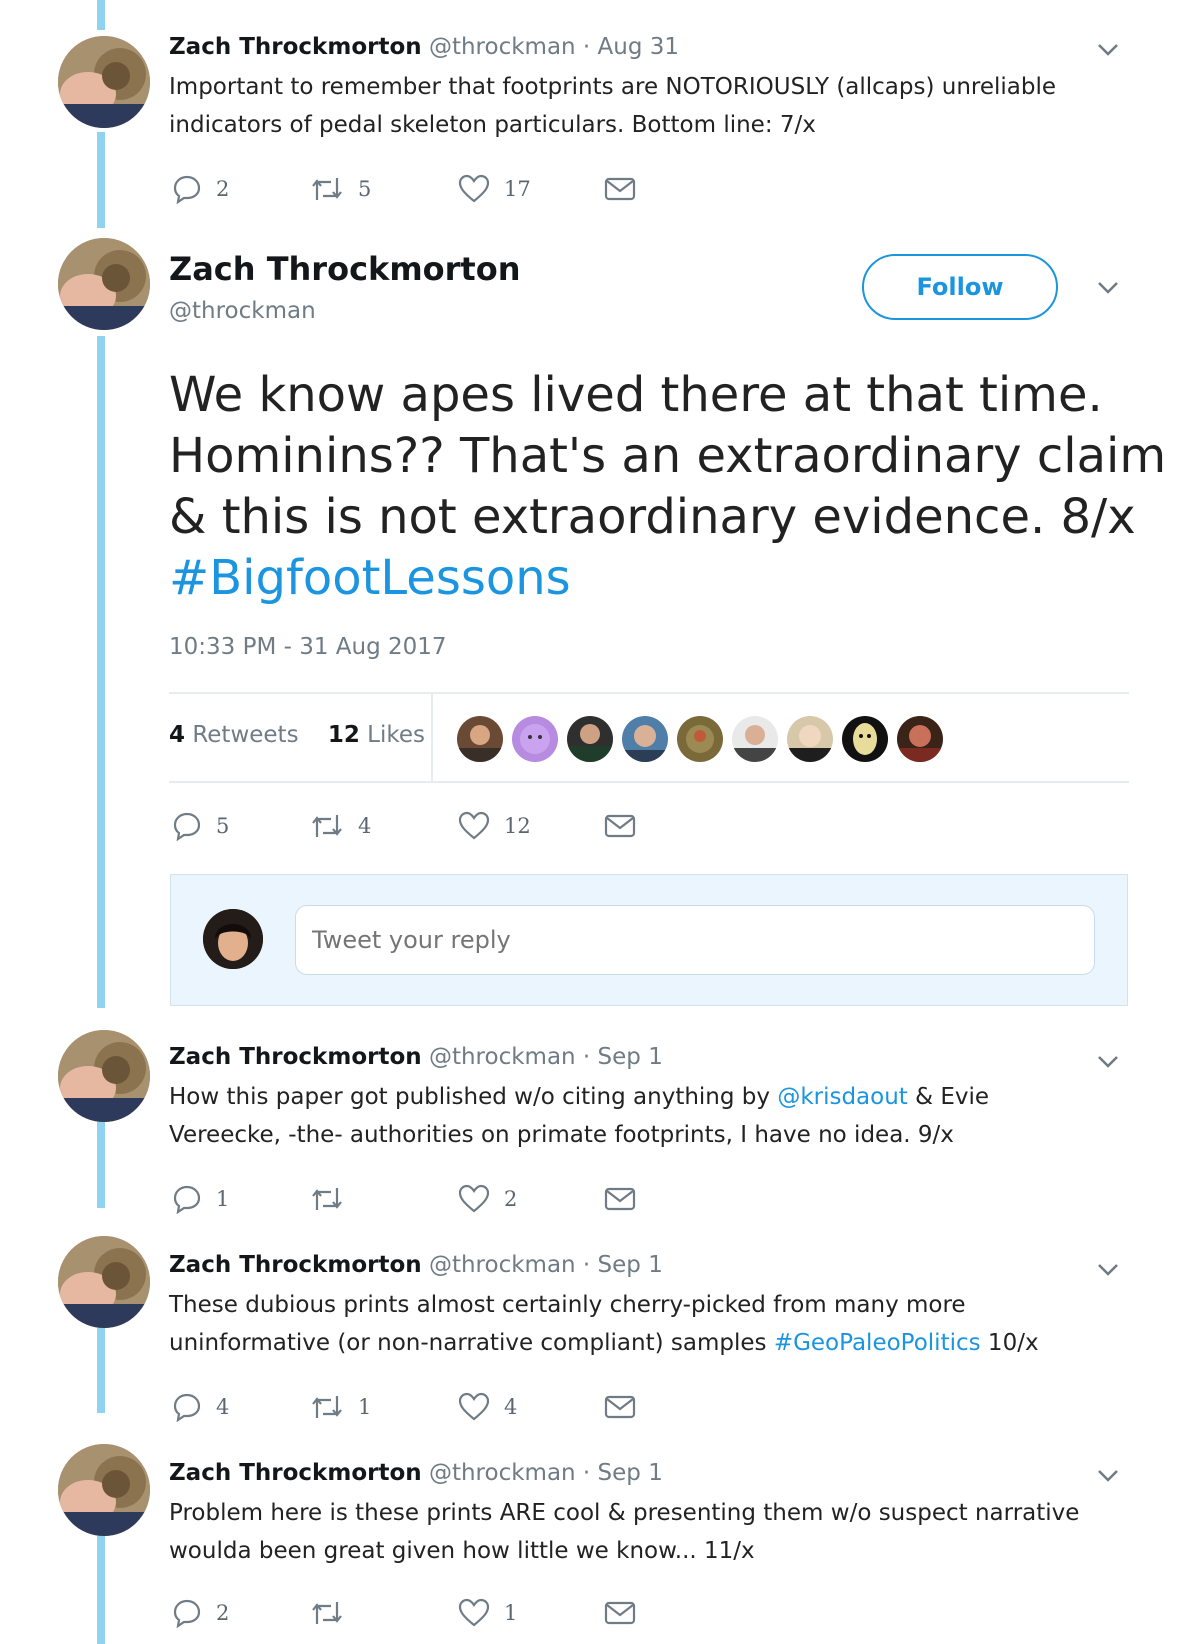 The width and height of the screenshot is (1180, 1644). I want to click on like-count: 12, so click(517, 826).